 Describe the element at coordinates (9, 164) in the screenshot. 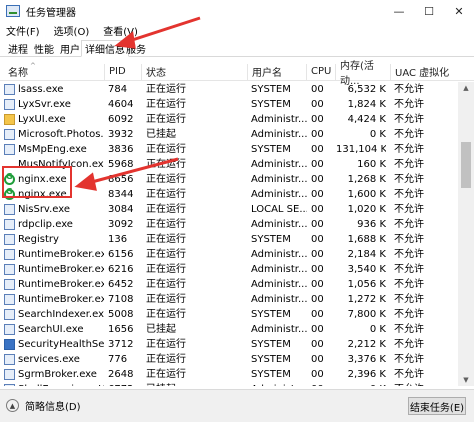

I see `blank-icon` at that location.